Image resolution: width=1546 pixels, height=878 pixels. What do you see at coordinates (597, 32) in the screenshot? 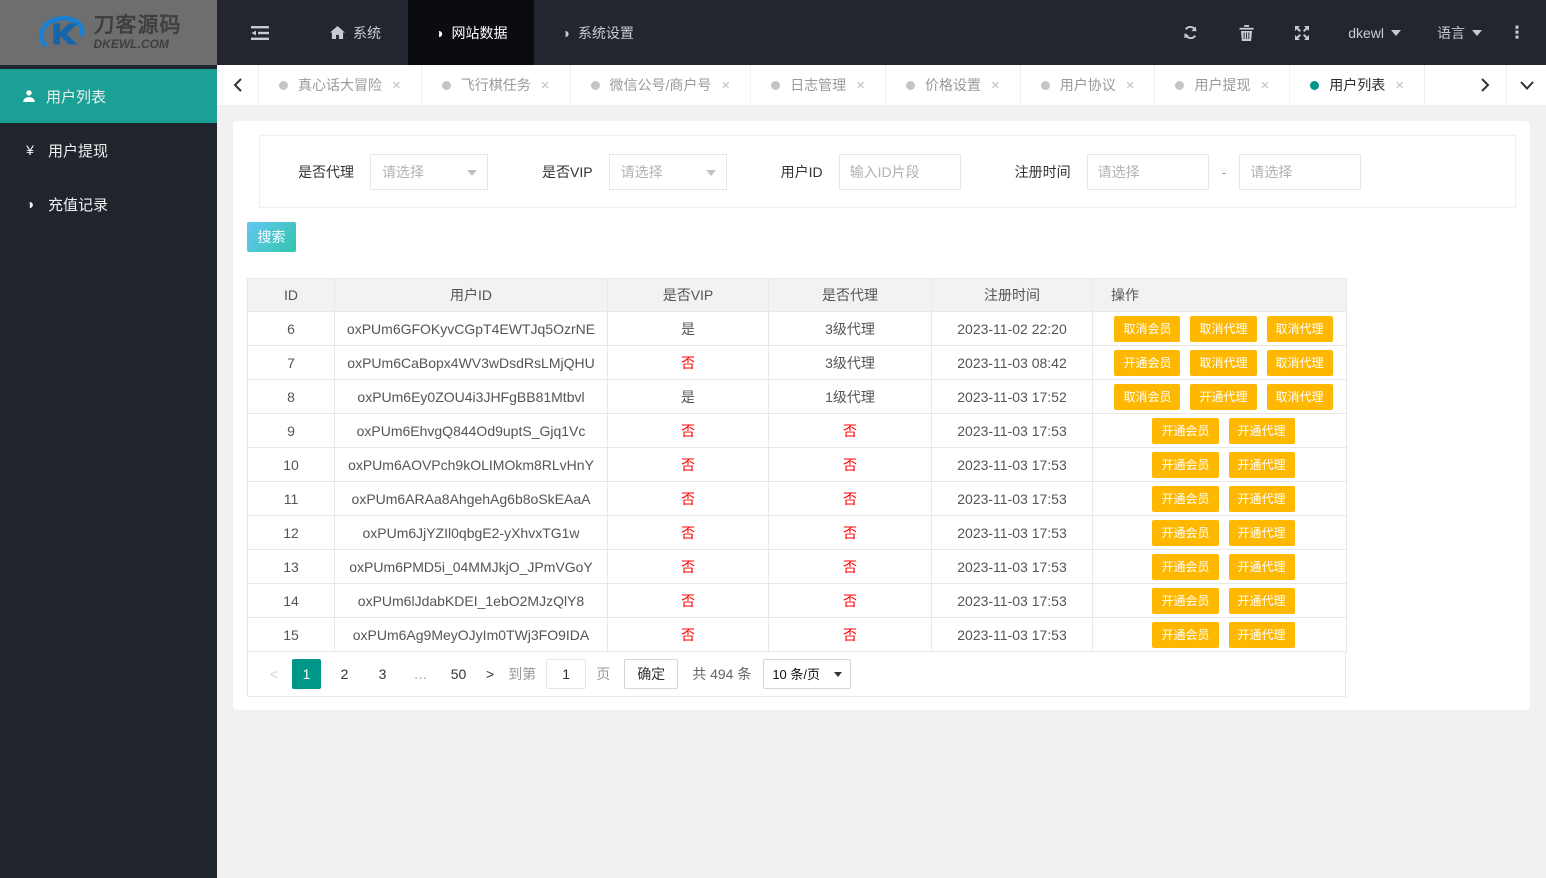
I see `nav-item-system-settings: ◑ 系统设置` at bounding box center [597, 32].